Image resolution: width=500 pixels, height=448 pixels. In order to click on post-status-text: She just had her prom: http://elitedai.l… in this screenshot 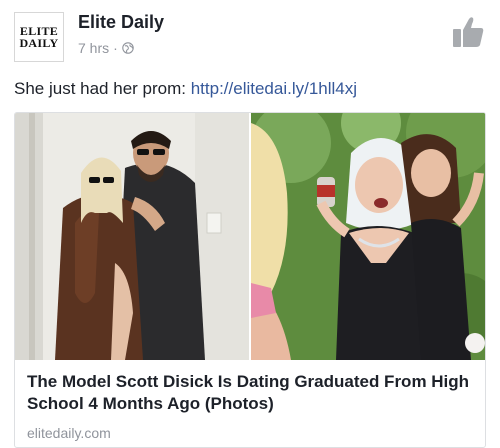, I will do `click(185, 89)`.